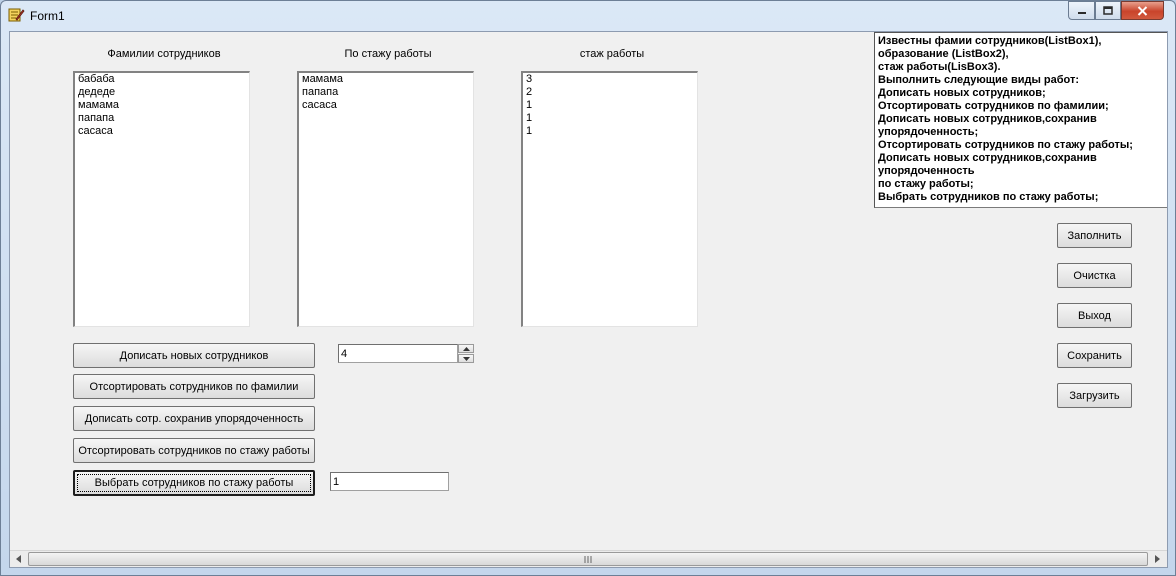 This screenshot has height=576, width=1176. I want to click on memo-line: Выполнить следующие виды работ:, so click(979, 80).